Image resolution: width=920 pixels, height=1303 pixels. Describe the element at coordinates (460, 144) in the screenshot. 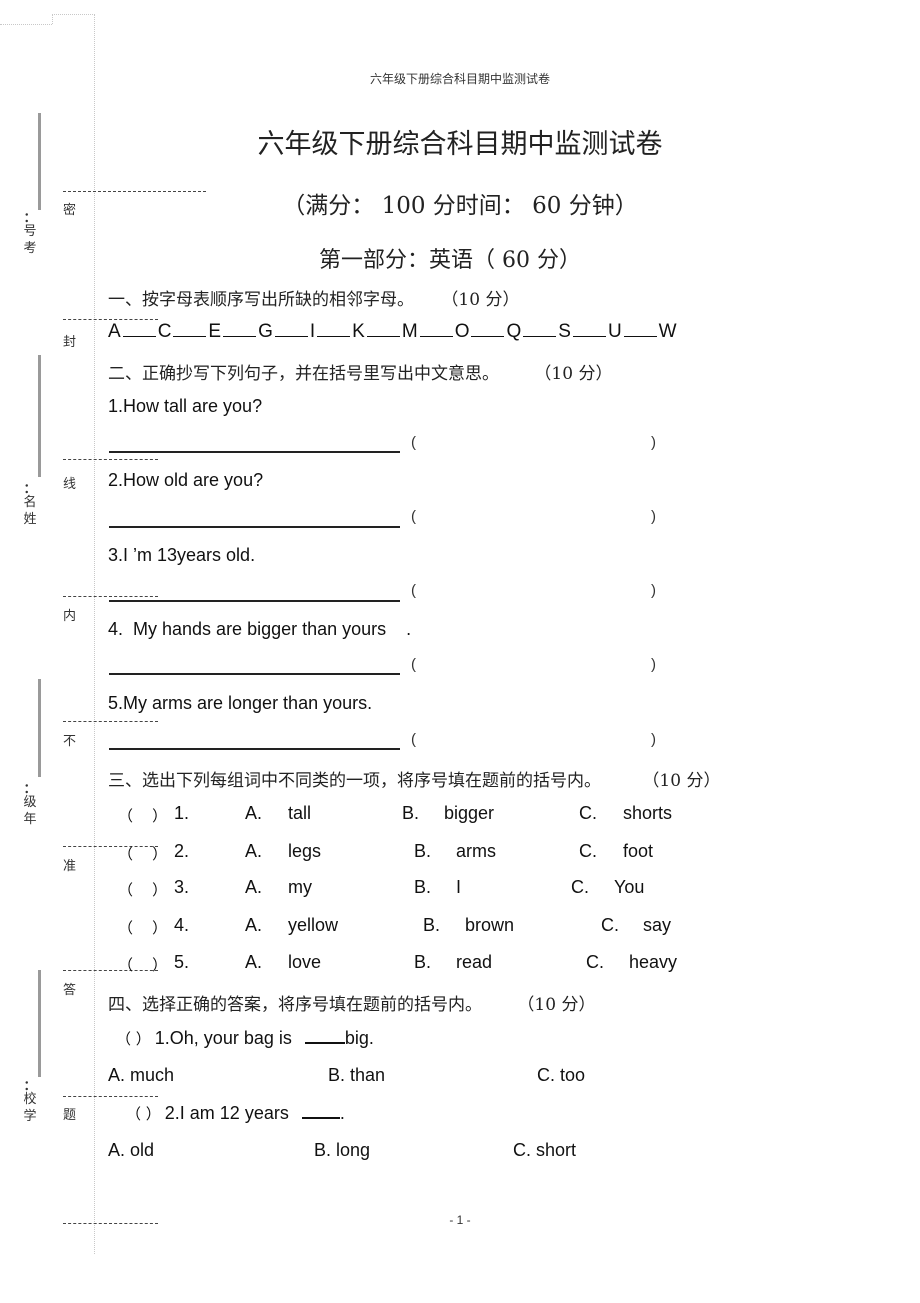

I see `page-title: 六年级下册综合科目期中监测试卷` at that location.